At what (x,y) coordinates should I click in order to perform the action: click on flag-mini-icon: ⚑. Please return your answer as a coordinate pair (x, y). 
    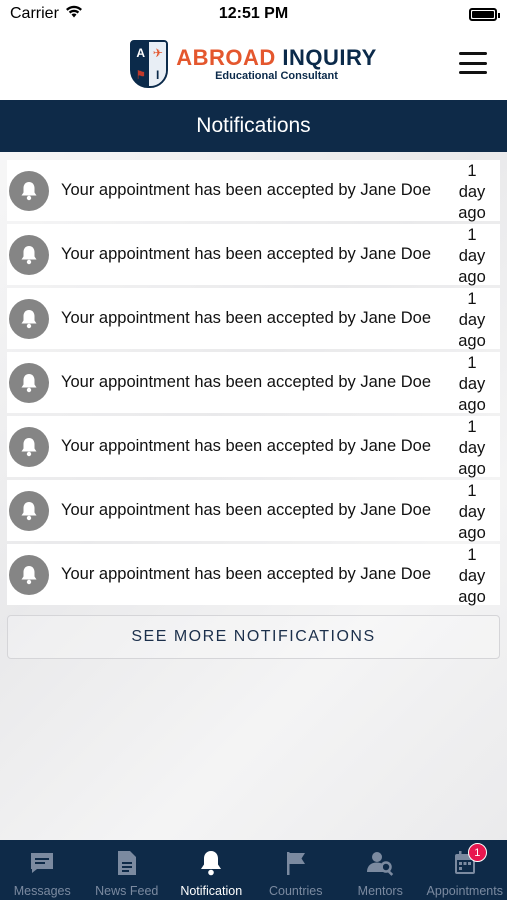
    Looking at the image, I should click on (141, 75).